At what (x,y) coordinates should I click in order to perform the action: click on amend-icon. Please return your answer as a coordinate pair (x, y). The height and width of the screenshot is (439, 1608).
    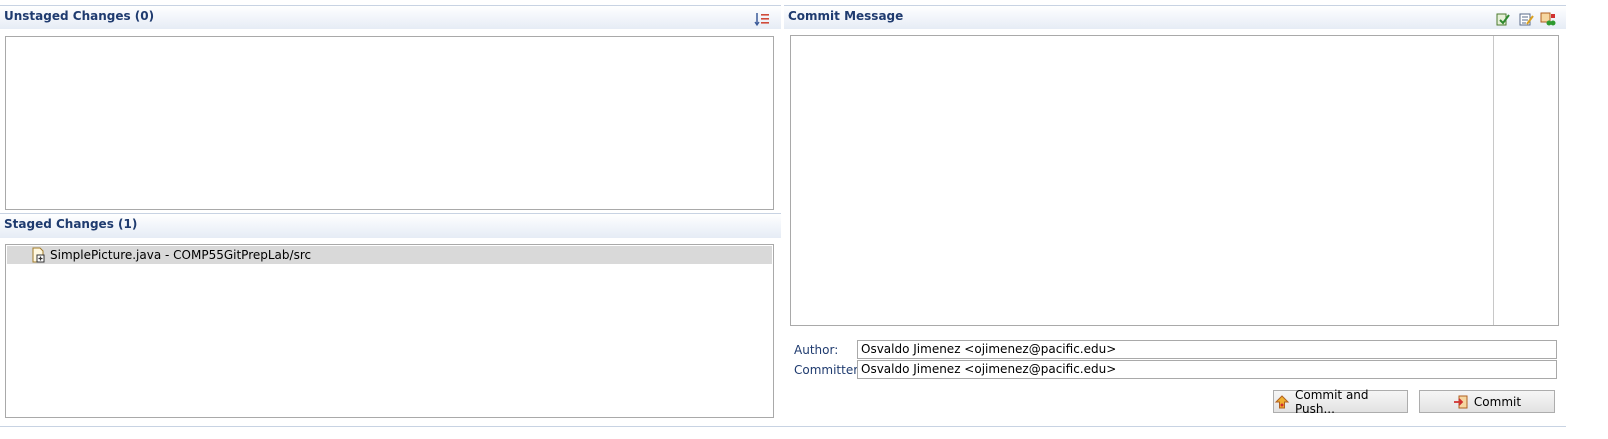
    Looking at the image, I should click on (1526, 19).